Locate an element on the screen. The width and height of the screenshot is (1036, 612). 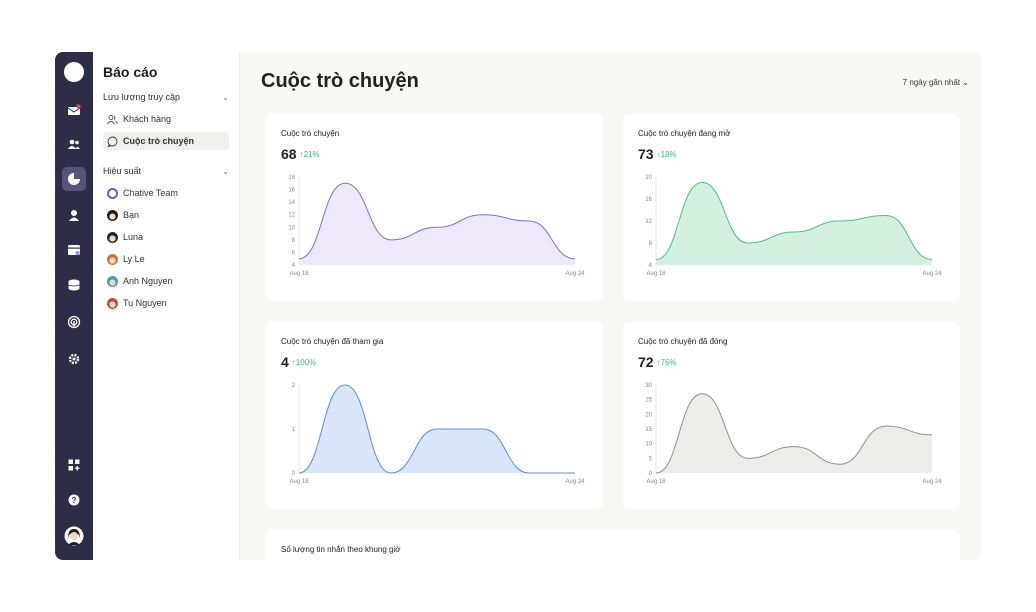
performance-section-header: Hiệu suất ⌄ is located at coordinates (166, 171).